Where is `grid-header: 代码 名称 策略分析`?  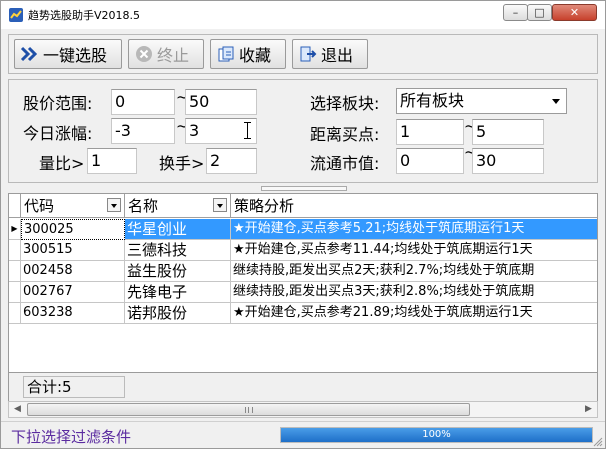
grid-header: 代码 名称 策略分析 is located at coordinates (303, 206).